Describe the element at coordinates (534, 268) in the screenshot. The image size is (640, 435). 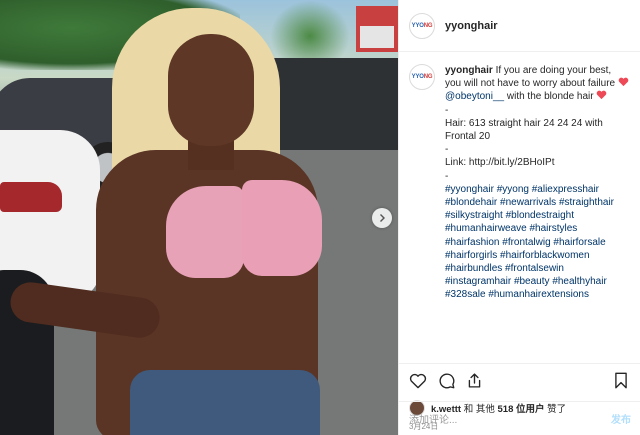
I see `hashtag: #frontalsewin` at that location.